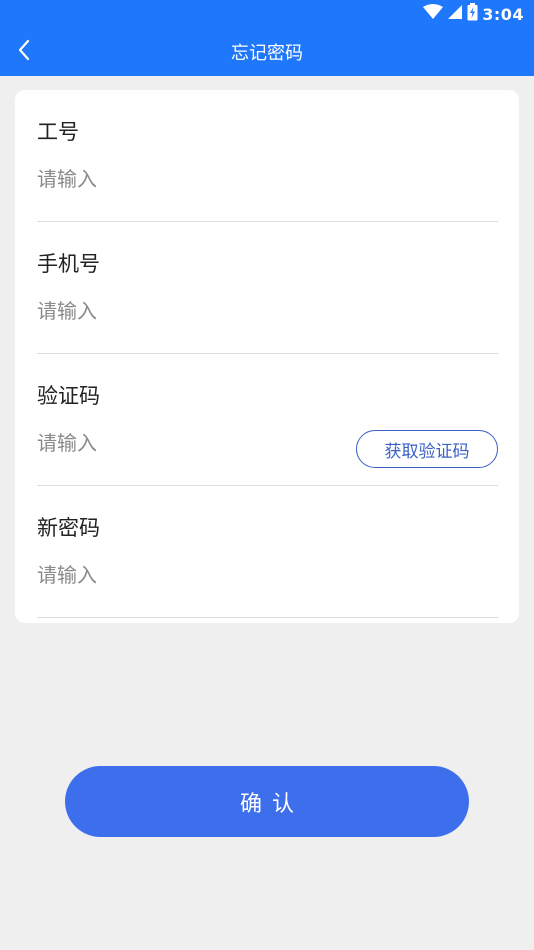 This screenshot has width=534, height=950. I want to click on employee-id-row: 工号, so click(267, 156).